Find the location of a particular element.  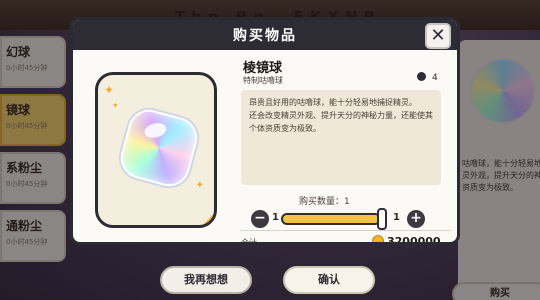

quantity-max: 1 is located at coordinates (396, 217).